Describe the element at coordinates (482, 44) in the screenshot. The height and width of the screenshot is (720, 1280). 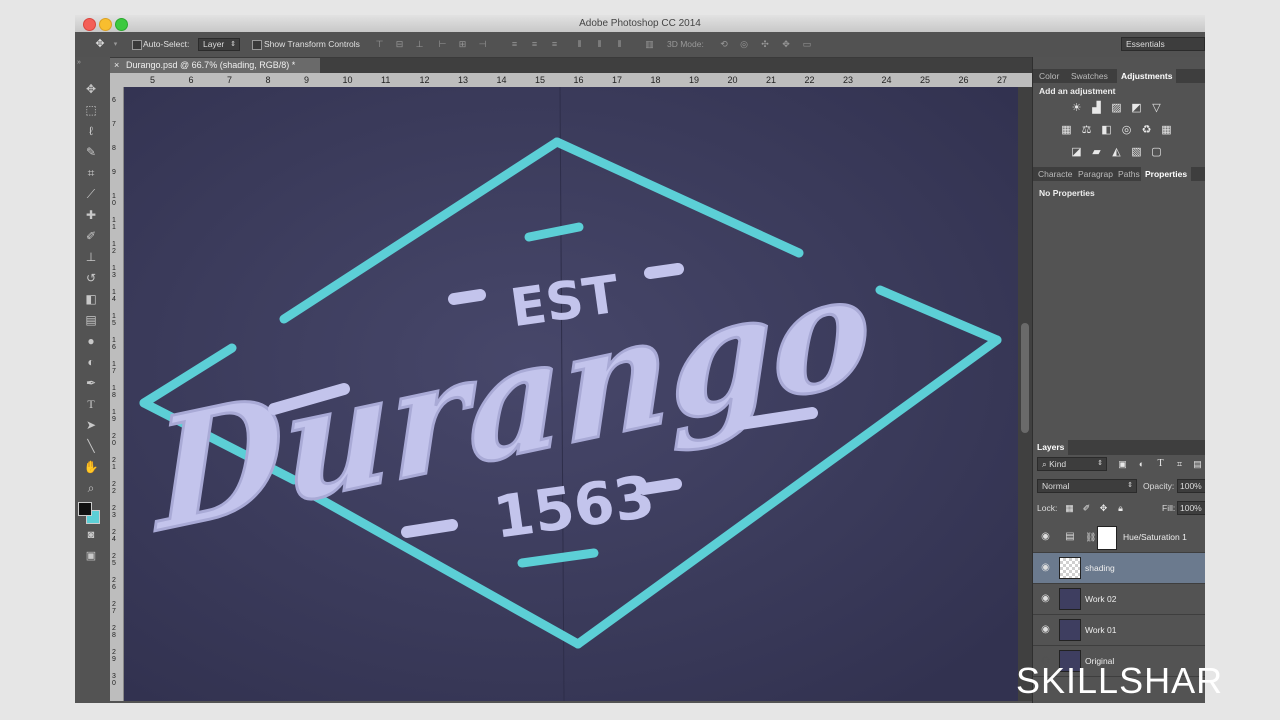
I see `align-right-icon: ⊣` at that location.